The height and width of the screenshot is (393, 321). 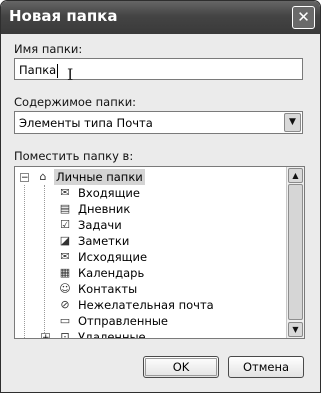 I want to click on deleted-items-icon: ⊡, so click(x=65, y=334).